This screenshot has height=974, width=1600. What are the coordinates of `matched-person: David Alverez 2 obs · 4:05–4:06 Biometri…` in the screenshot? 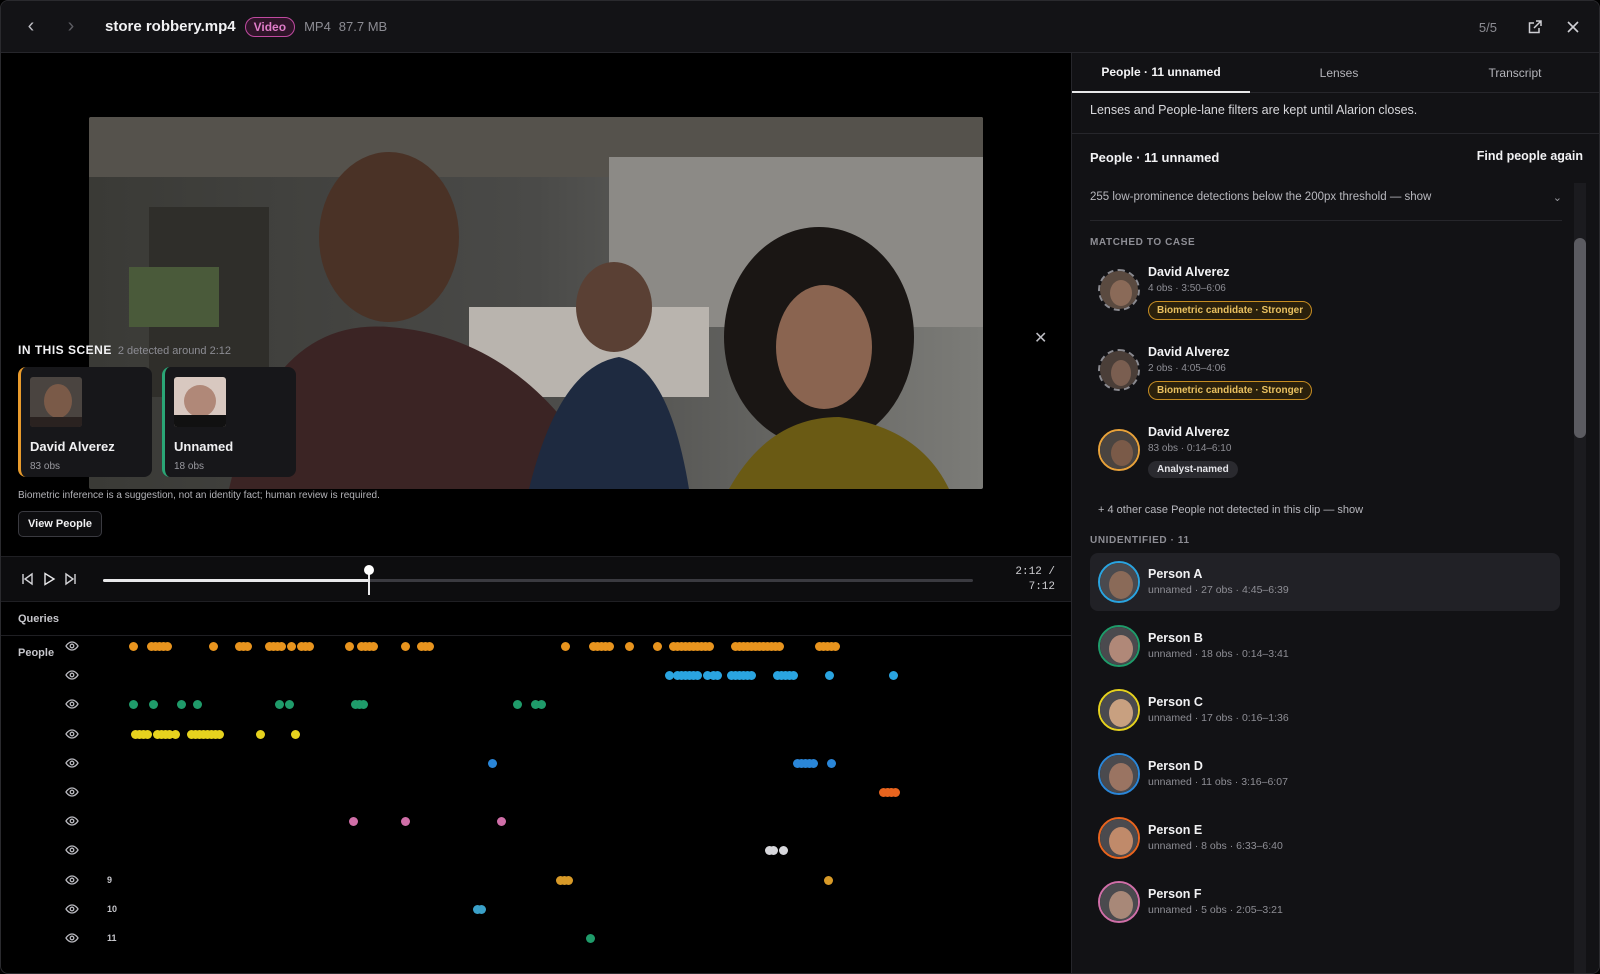 It's located at (1326, 380).